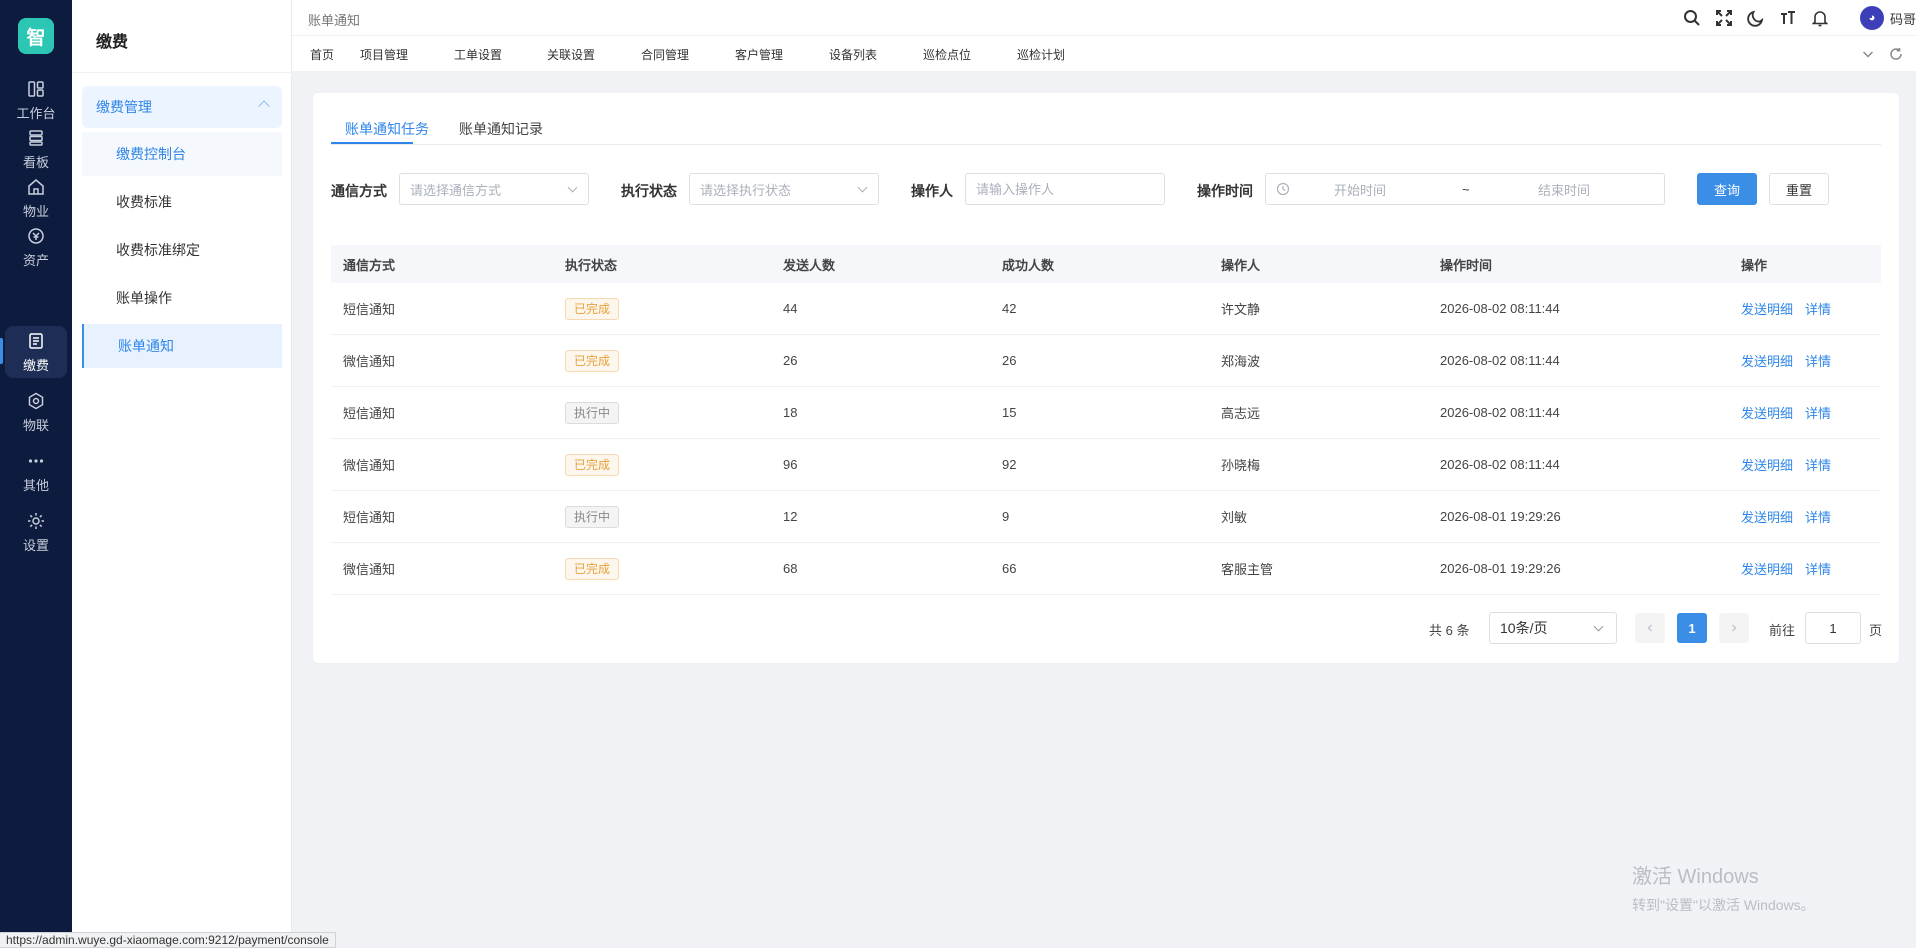 The image size is (1916, 948). What do you see at coordinates (1799, 189) in the screenshot?
I see `reset-button: 重置` at bounding box center [1799, 189].